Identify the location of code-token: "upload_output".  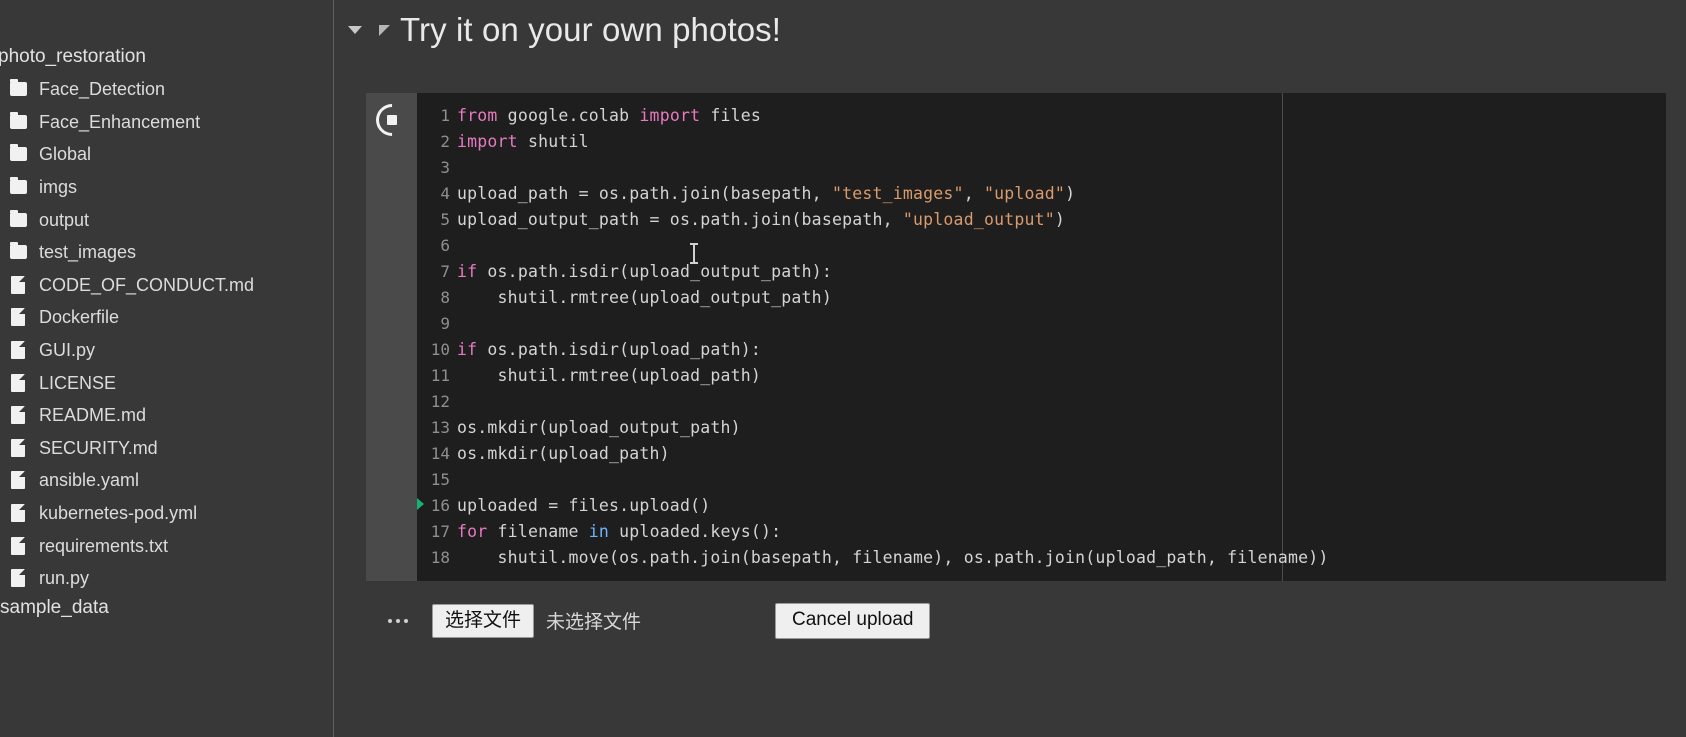
(978, 219).